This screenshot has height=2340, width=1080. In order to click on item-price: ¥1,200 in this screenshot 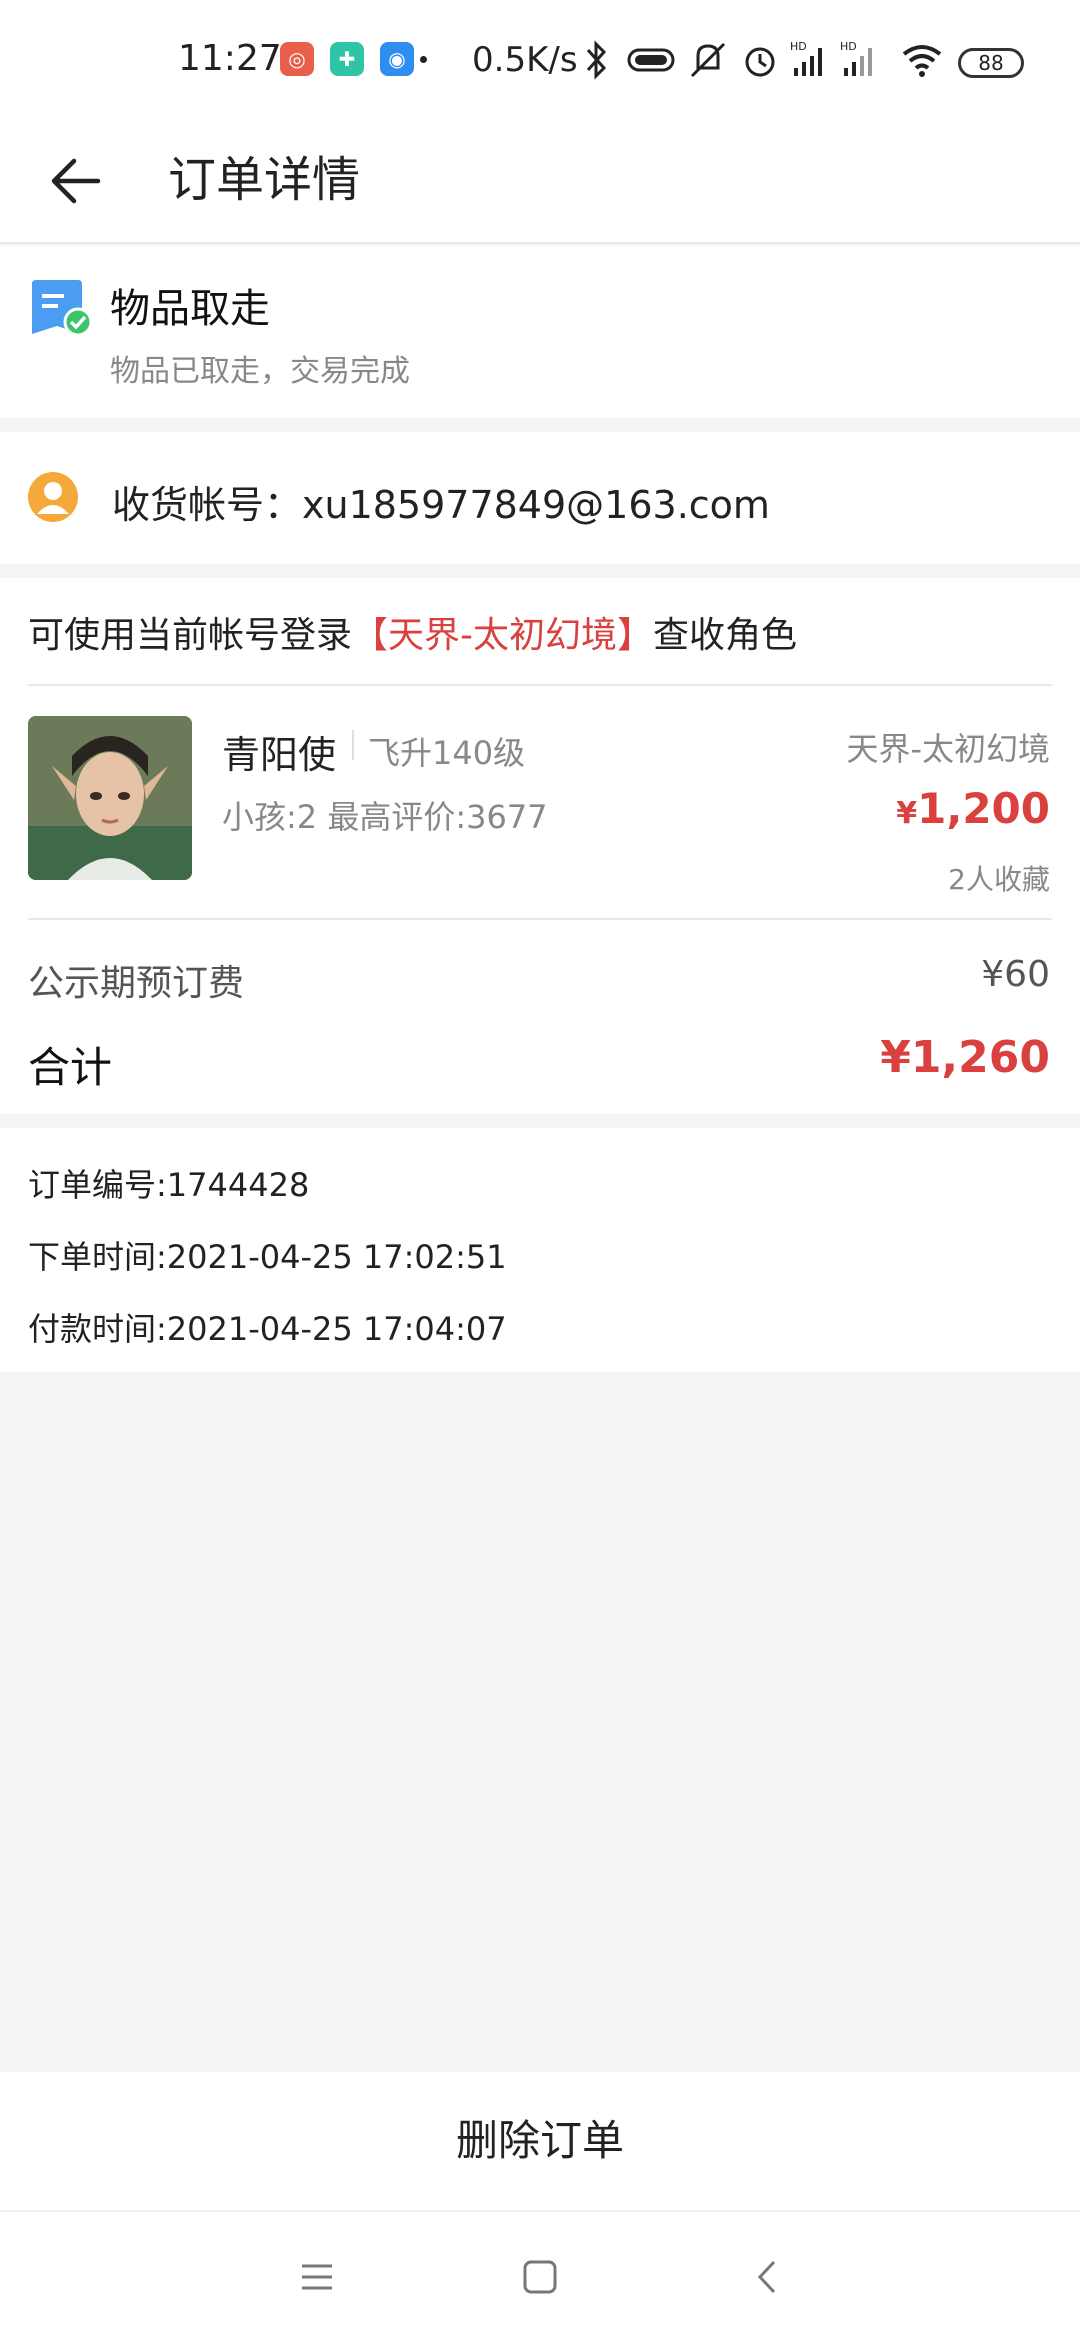, I will do `click(973, 808)`.